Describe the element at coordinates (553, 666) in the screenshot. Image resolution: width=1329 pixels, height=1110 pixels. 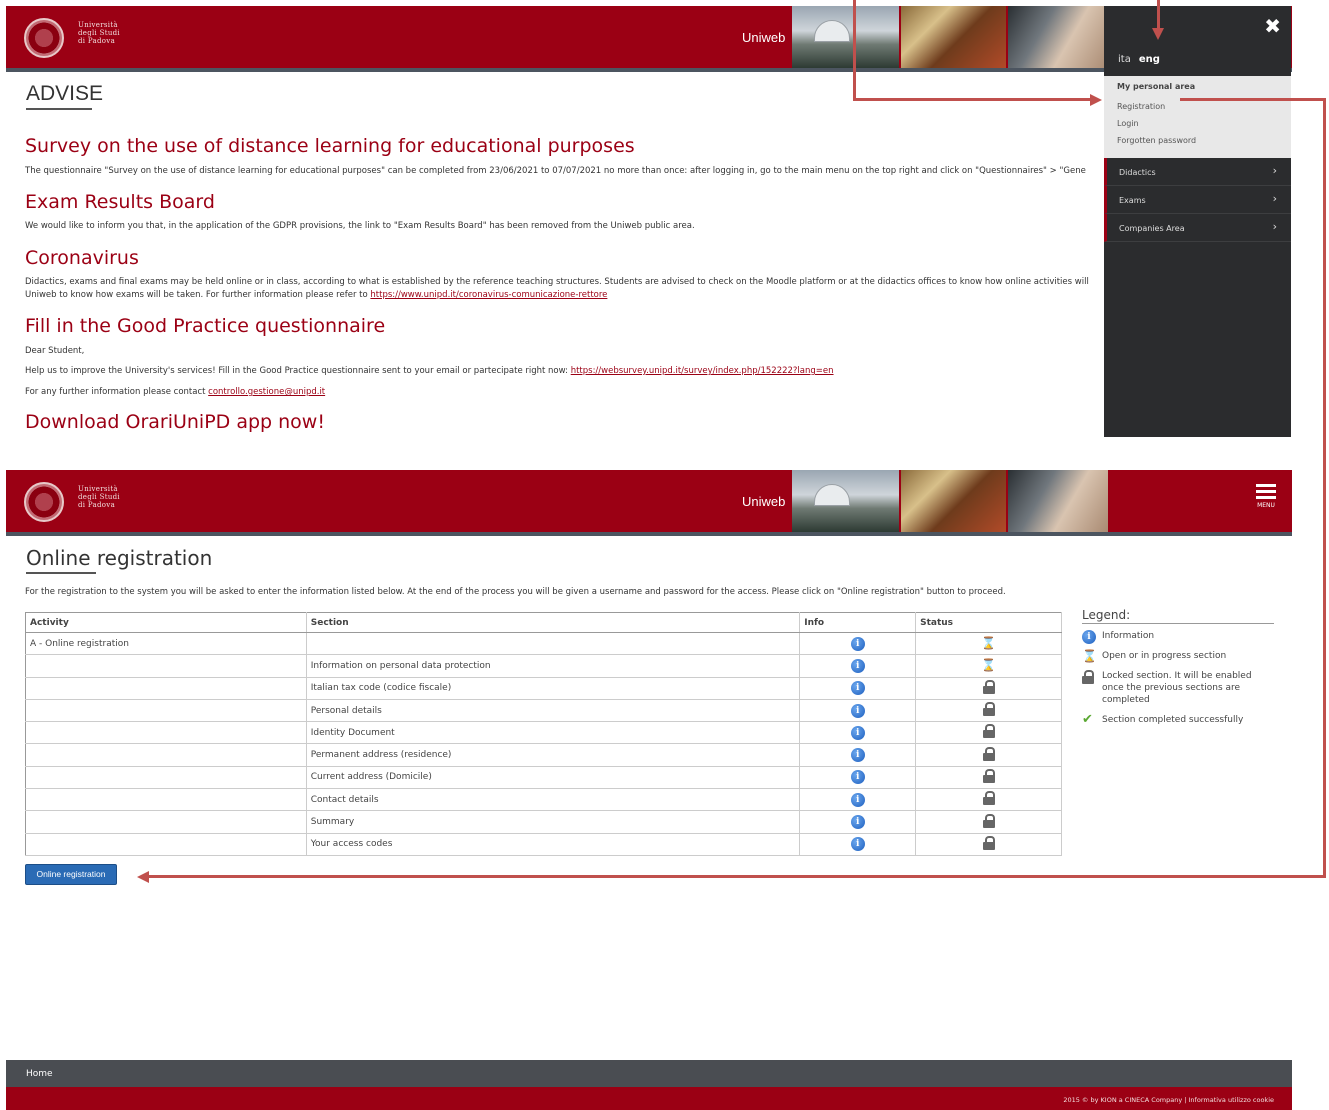
I see `cell-section: Information on personal data protection` at that location.